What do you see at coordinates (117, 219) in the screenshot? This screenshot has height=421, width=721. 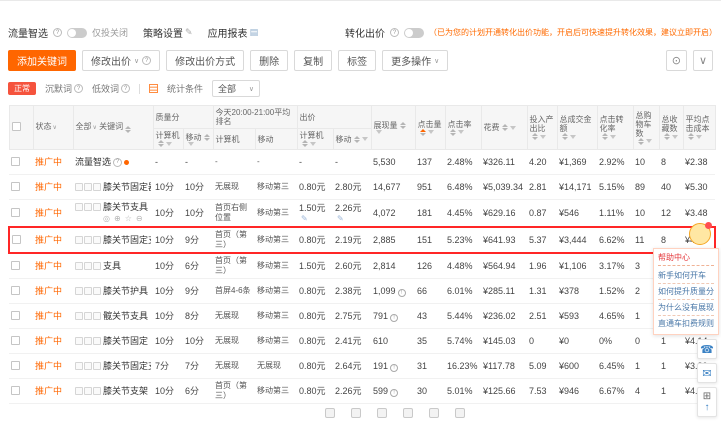 I see `keyword-action-icon: ⊕` at bounding box center [117, 219].